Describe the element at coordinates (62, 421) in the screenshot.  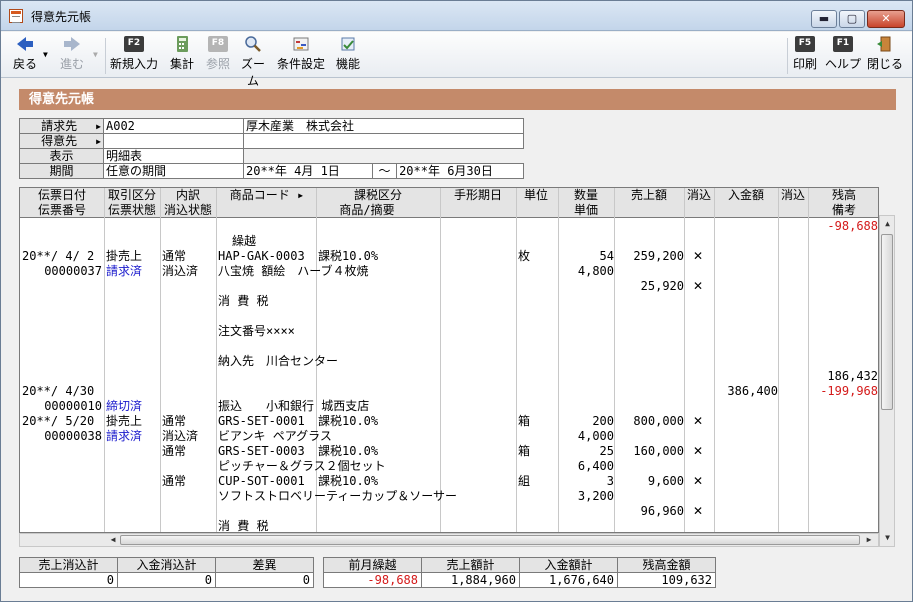
I see `cell-date: 20**/ 5/20` at that location.